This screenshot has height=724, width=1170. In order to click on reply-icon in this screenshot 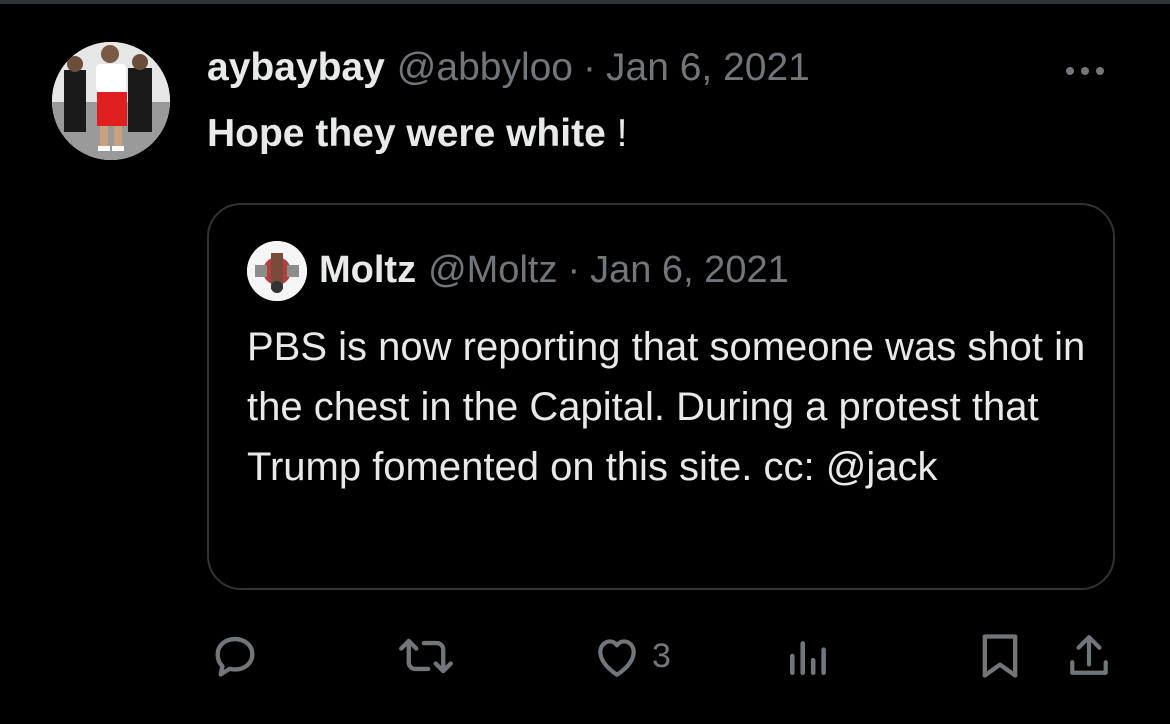, I will do `click(235, 656)`.